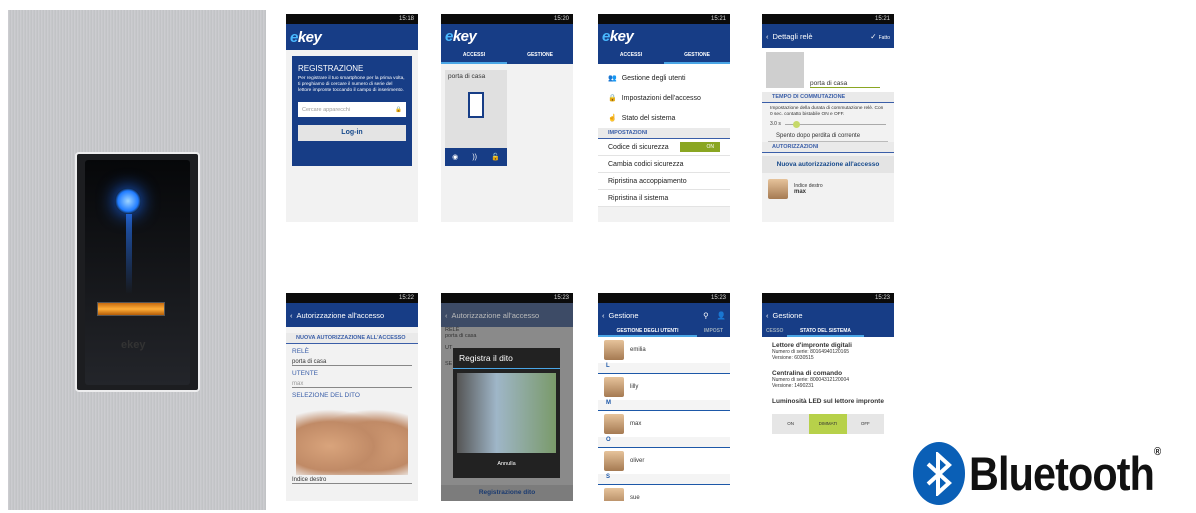 The width and height of the screenshot is (1196, 513). What do you see at coordinates (825, 332) in the screenshot?
I see `tab-system-status: STATO DEL SISTEMA` at bounding box center [825, 332].